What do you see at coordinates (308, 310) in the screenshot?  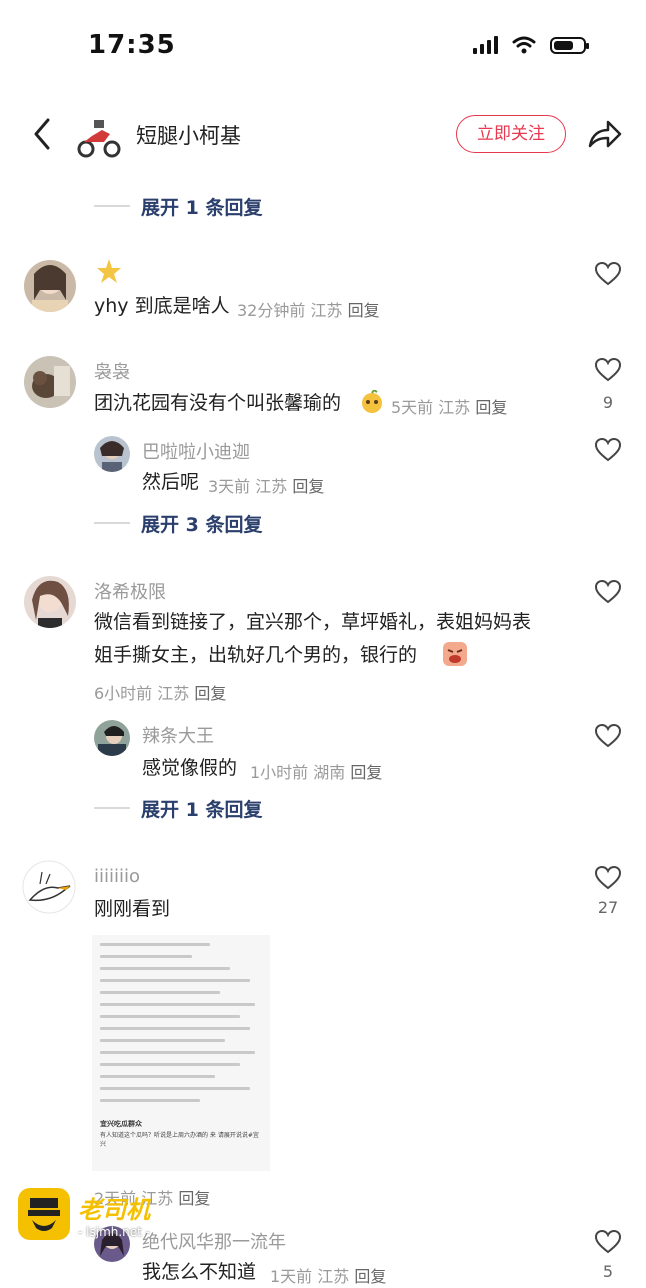 I see `comment-meta: 32分钟前 江苏 回复` at bounding box center [308, 310].